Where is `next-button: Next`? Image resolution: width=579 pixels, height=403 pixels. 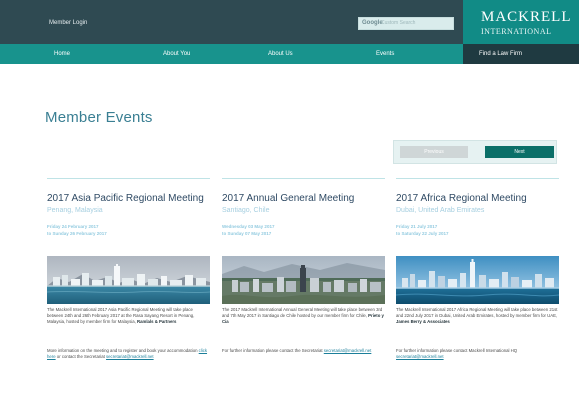
next-button: Next is located at coordinates (519, 152).